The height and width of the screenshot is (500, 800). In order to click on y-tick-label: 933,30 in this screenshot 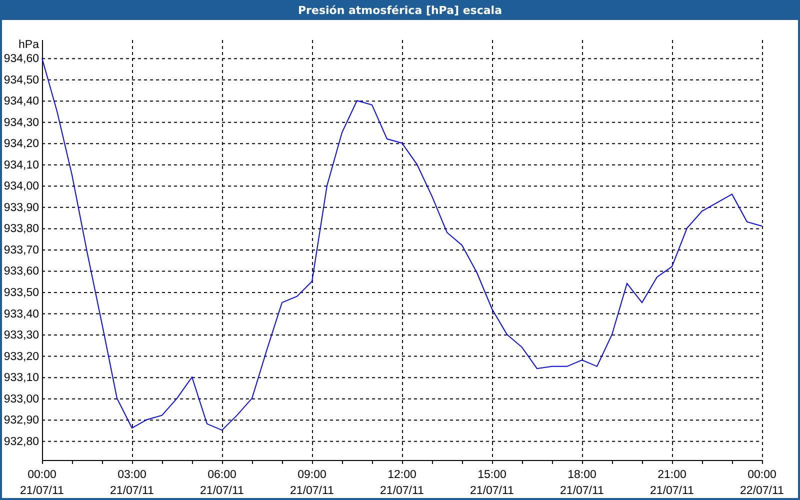, I will do `click(21, 336)`.